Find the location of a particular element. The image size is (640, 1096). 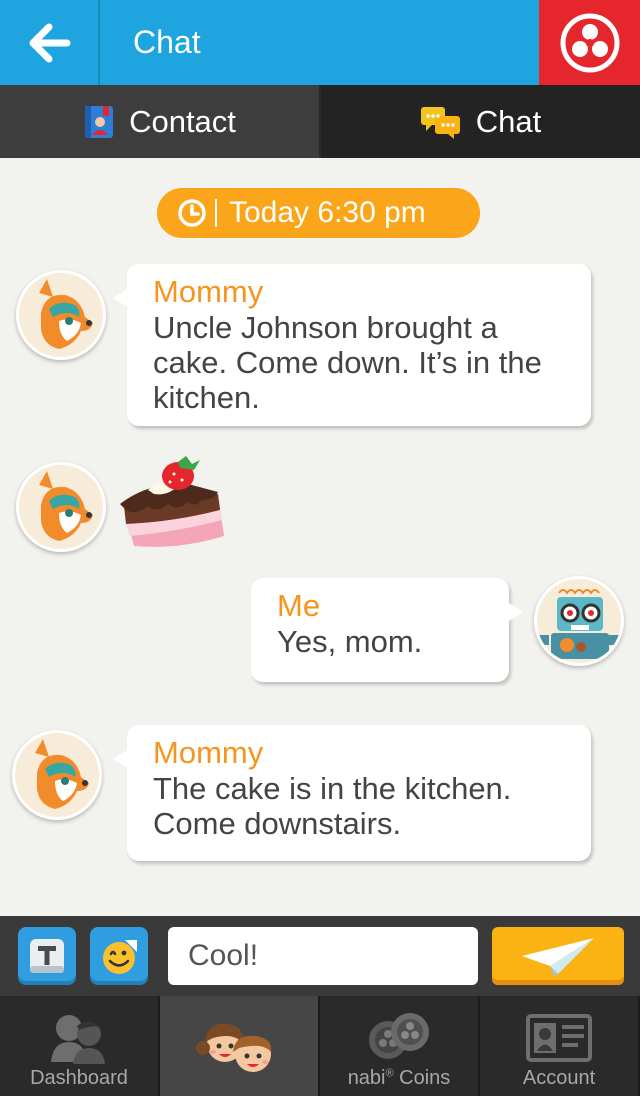

nabi-app-button is located at coordinates (589, 42).